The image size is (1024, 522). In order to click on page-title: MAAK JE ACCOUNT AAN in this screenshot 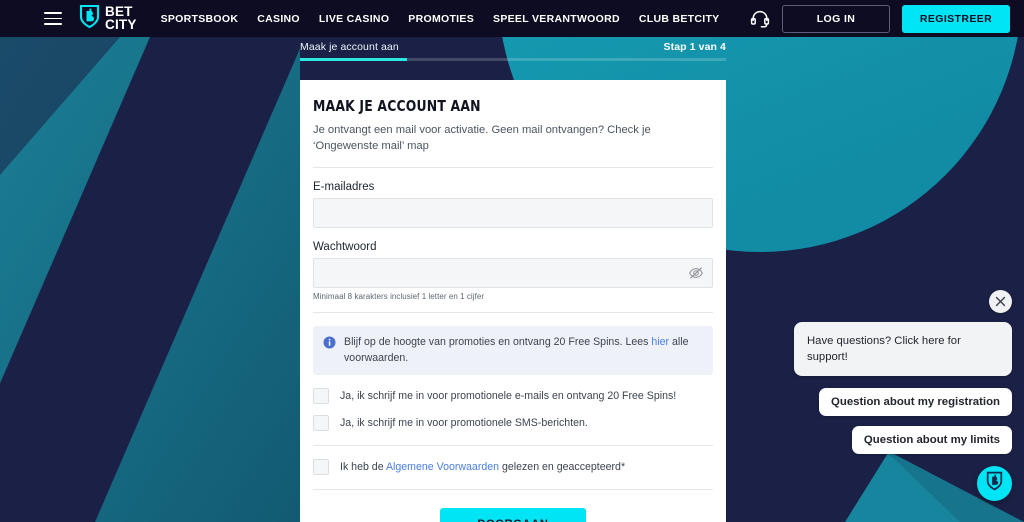, I will do `click(397, 106)`.